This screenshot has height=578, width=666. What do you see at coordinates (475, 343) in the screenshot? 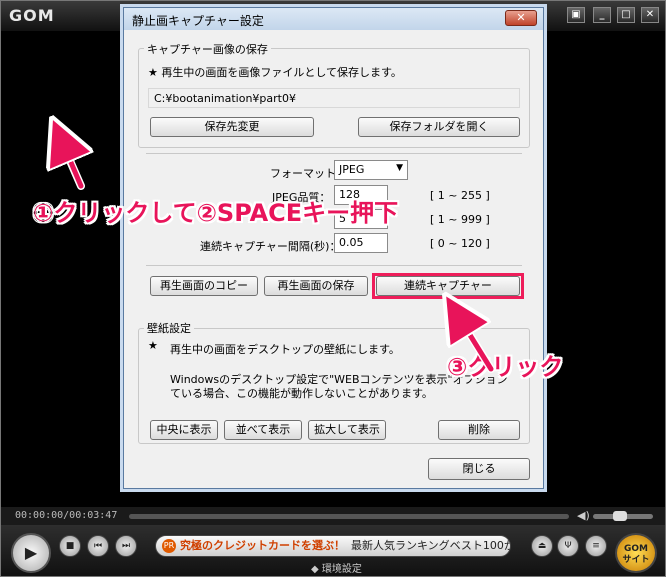
I see `arrow-step3` at bounding box center [475, 343].